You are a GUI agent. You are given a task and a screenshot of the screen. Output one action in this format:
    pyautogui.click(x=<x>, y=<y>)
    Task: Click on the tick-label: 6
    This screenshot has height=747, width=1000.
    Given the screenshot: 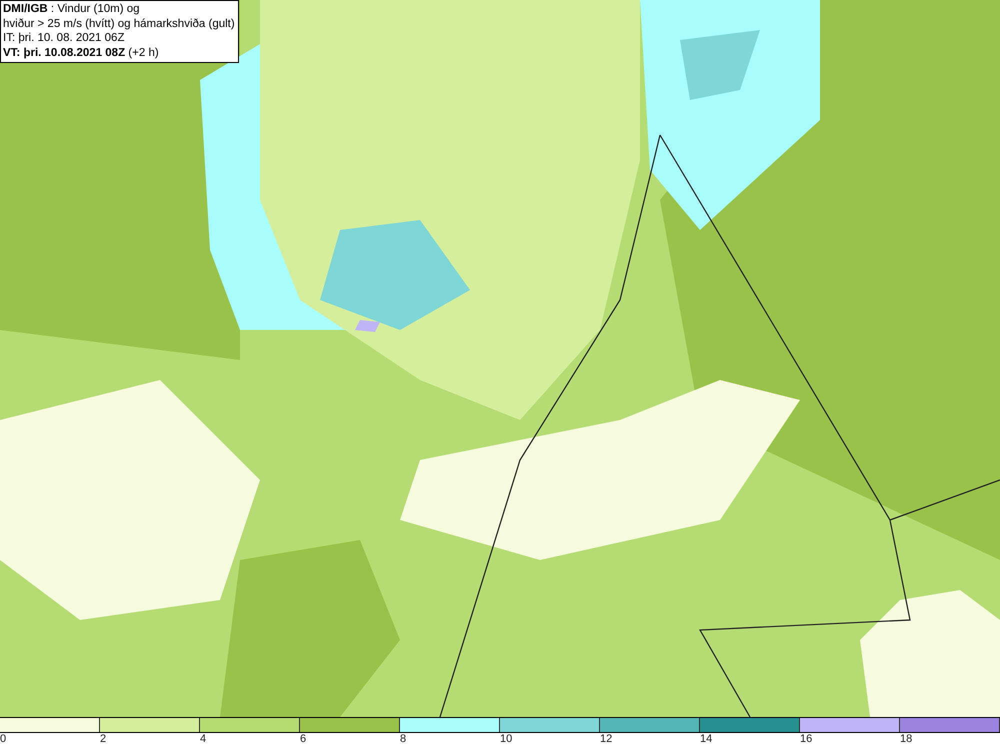 What is the action you would take?
    pyautogui.click(x=303, y=739)
    